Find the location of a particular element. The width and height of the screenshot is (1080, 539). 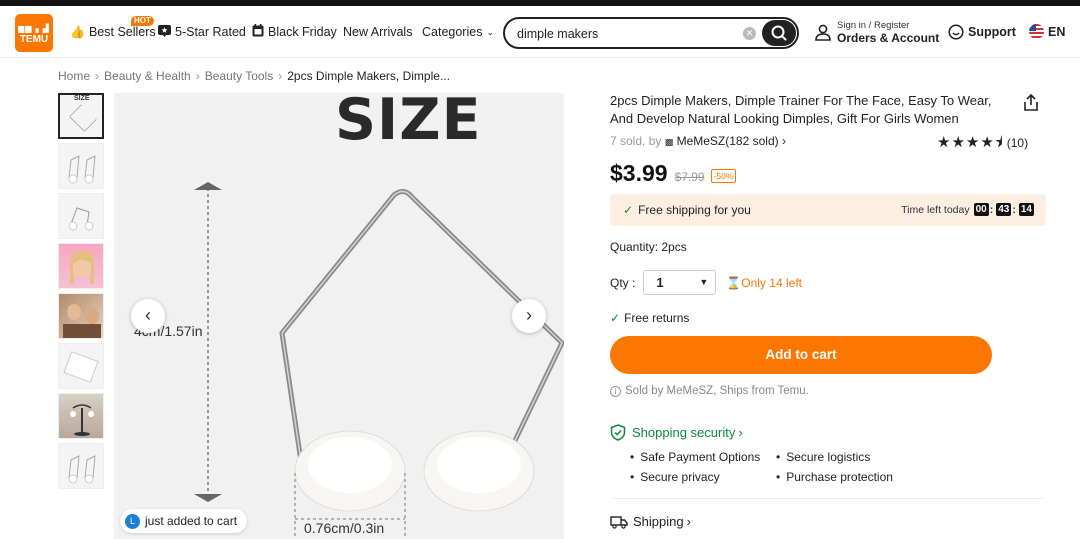

hourglass-icon: ⌛ is located at coordinates (734, 282).